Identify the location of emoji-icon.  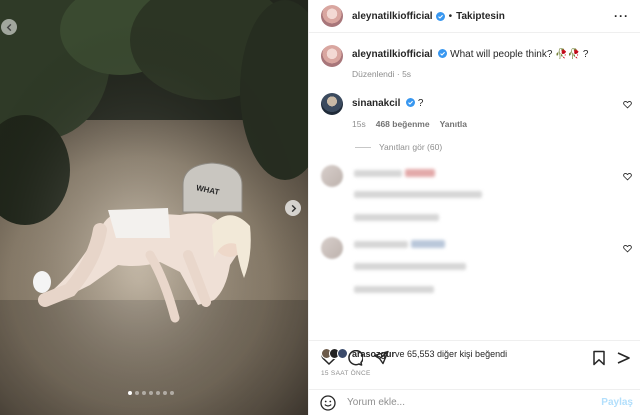
(328, 402).